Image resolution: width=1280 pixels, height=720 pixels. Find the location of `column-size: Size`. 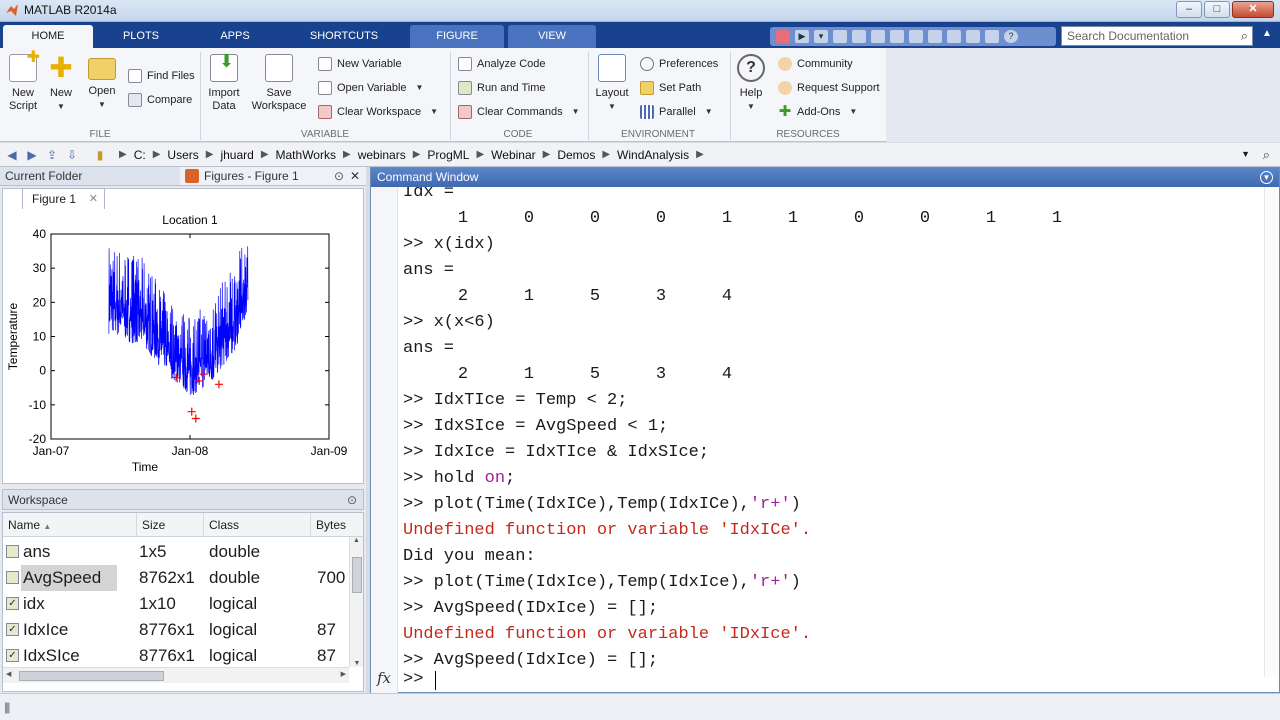

column-size: Size is located at coordinates (170, 525).